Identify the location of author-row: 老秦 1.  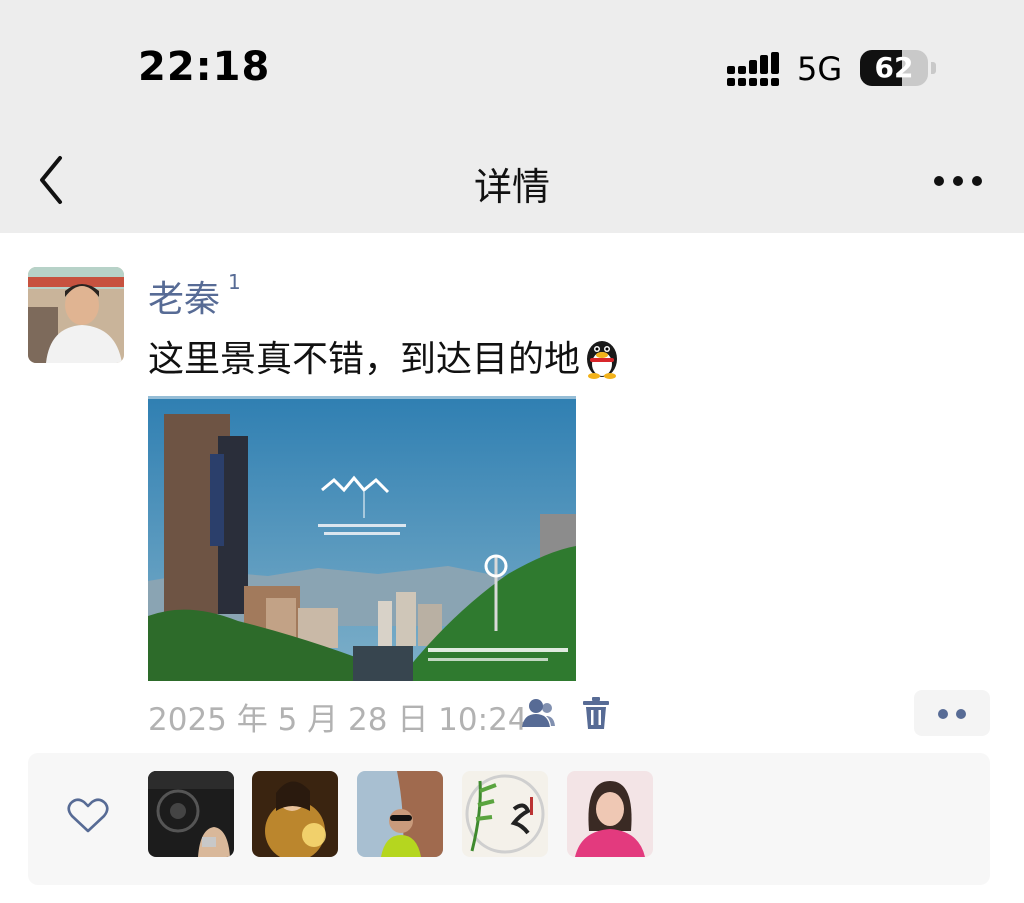
(194, 296).